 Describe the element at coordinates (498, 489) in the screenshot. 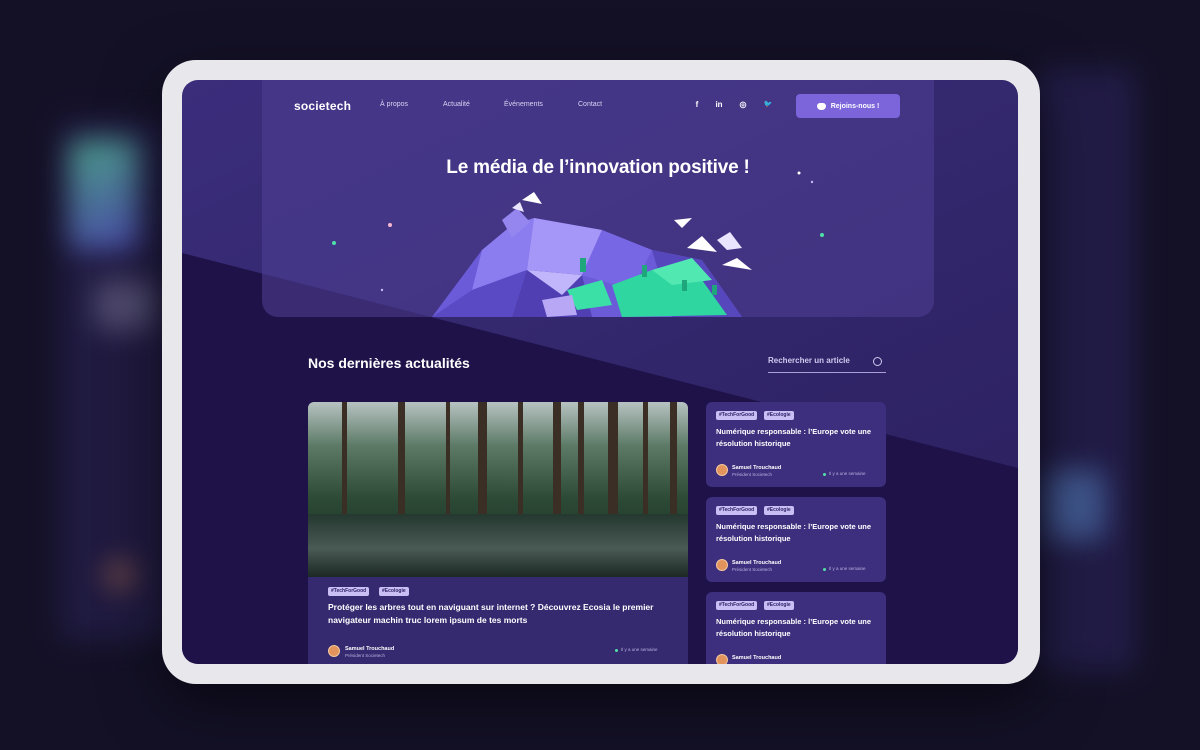

I see `article-image-forest` at that location.